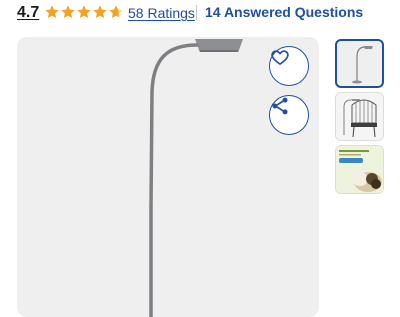  What do you see at coordinates (284, 12) in the screenshot?
I see `answered-questions-link: 14 Answered Questions` at bounding box center [284, 12].